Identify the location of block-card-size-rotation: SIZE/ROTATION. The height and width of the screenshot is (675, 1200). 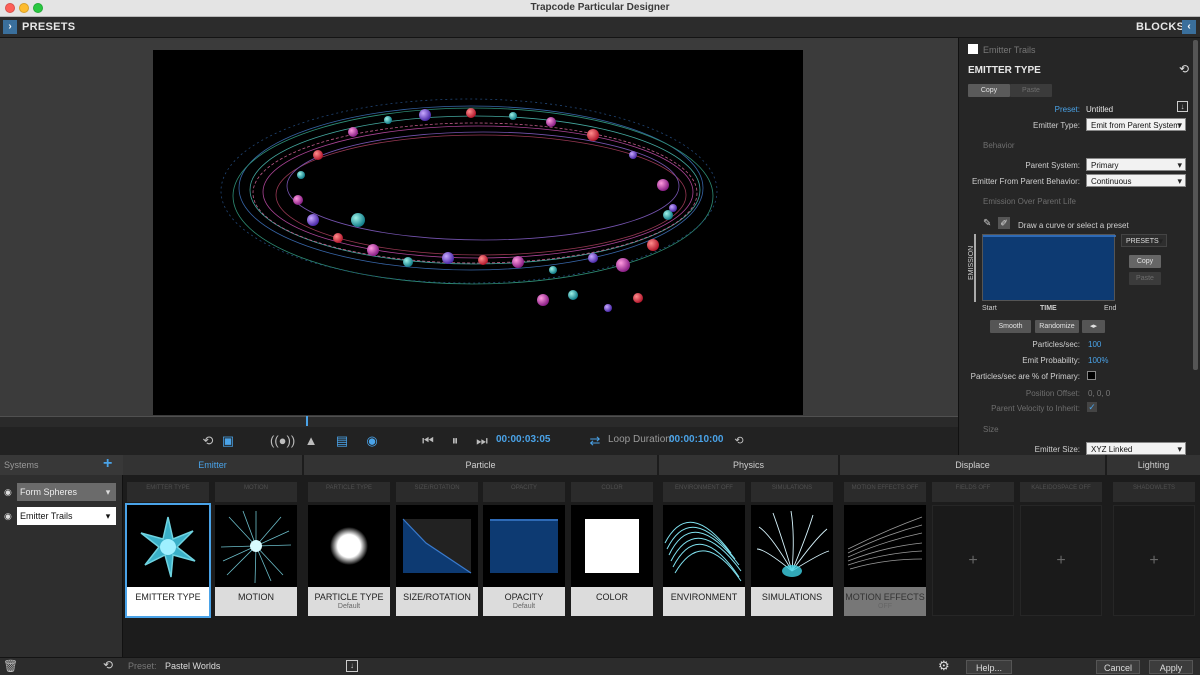
(437, 560).